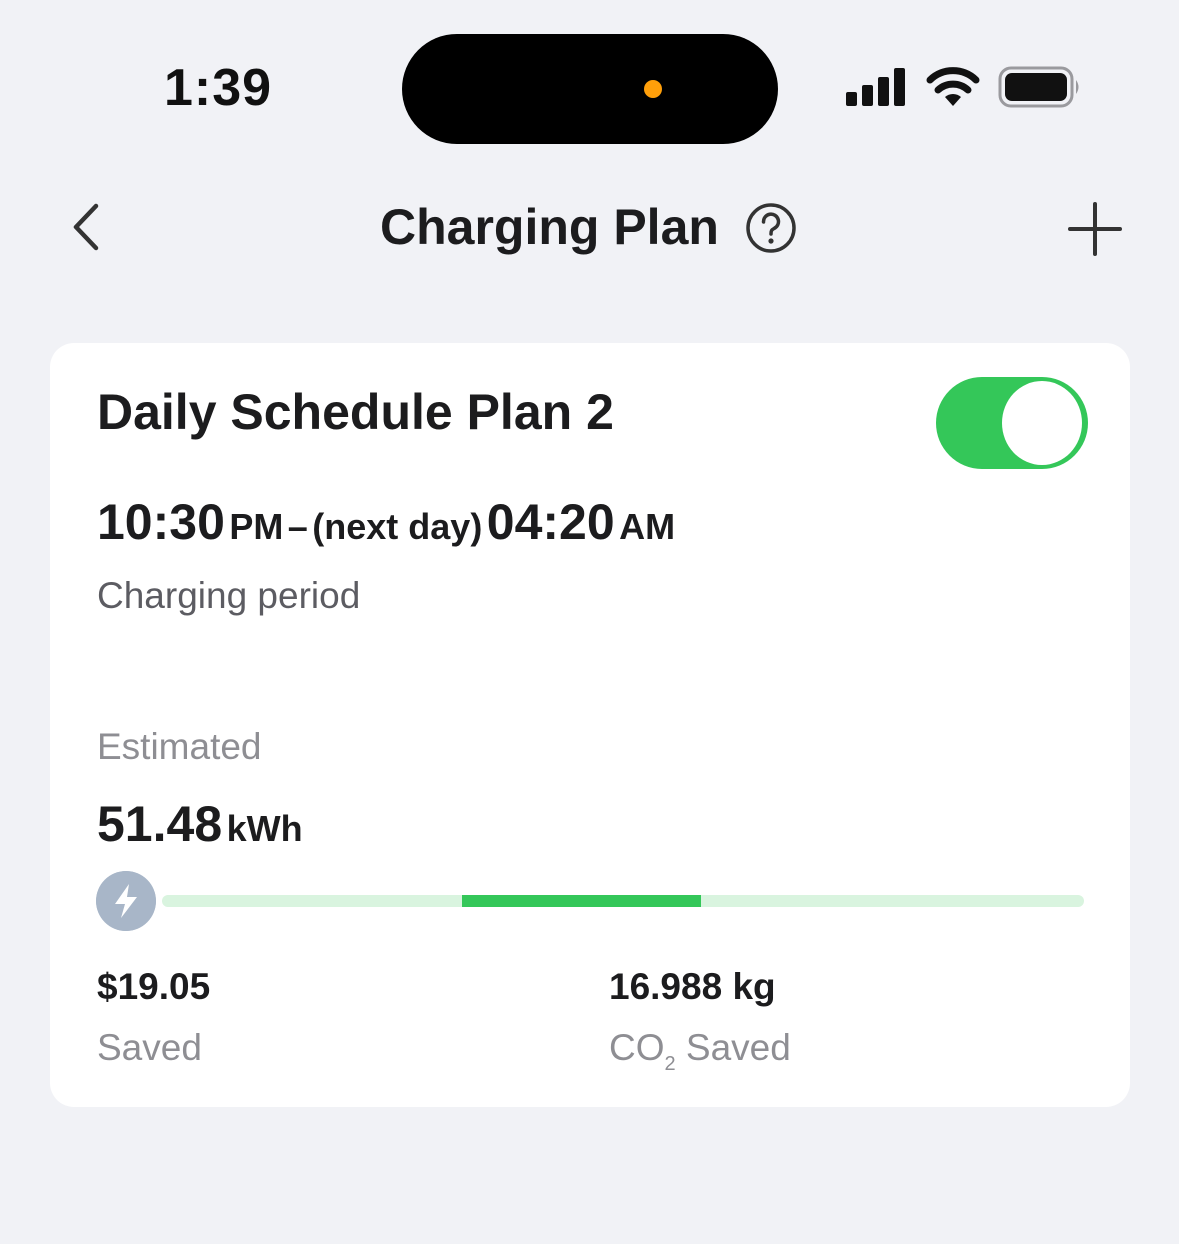 This screenshot has width=1179, height=1244. What do you see at coordinates (1095, 229) in the screenshot?
I see `plus-icon` at bounding box center [1095, 229].